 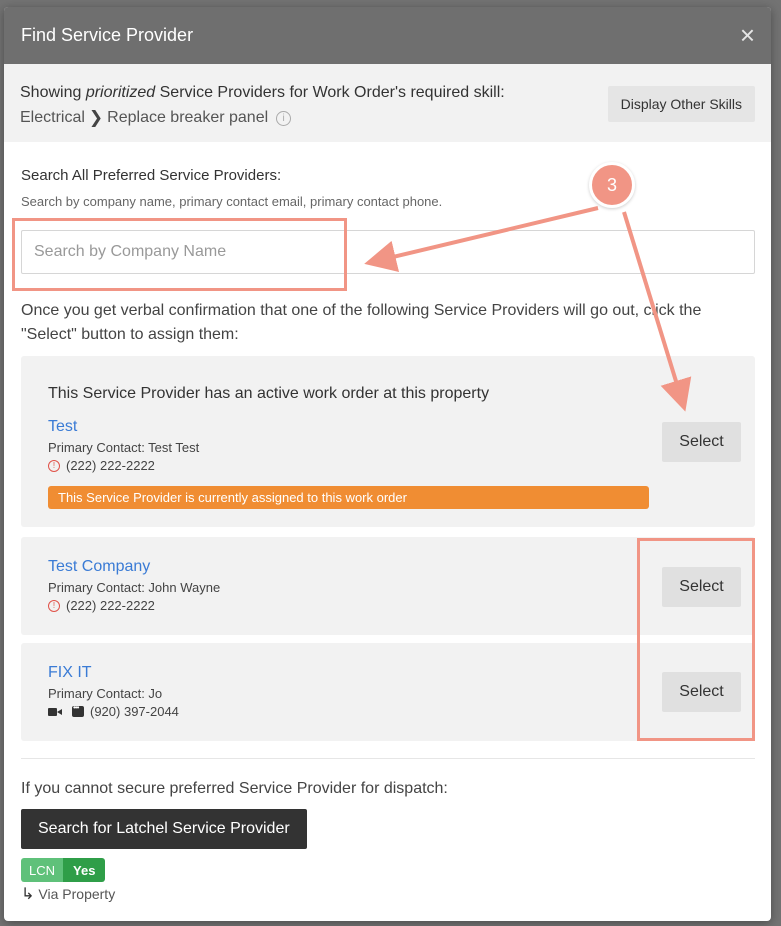 What do you see at coordinates (42, 870) in the screenshot?
I see `lcn-label: LCN` at bounding box center [42, 870].